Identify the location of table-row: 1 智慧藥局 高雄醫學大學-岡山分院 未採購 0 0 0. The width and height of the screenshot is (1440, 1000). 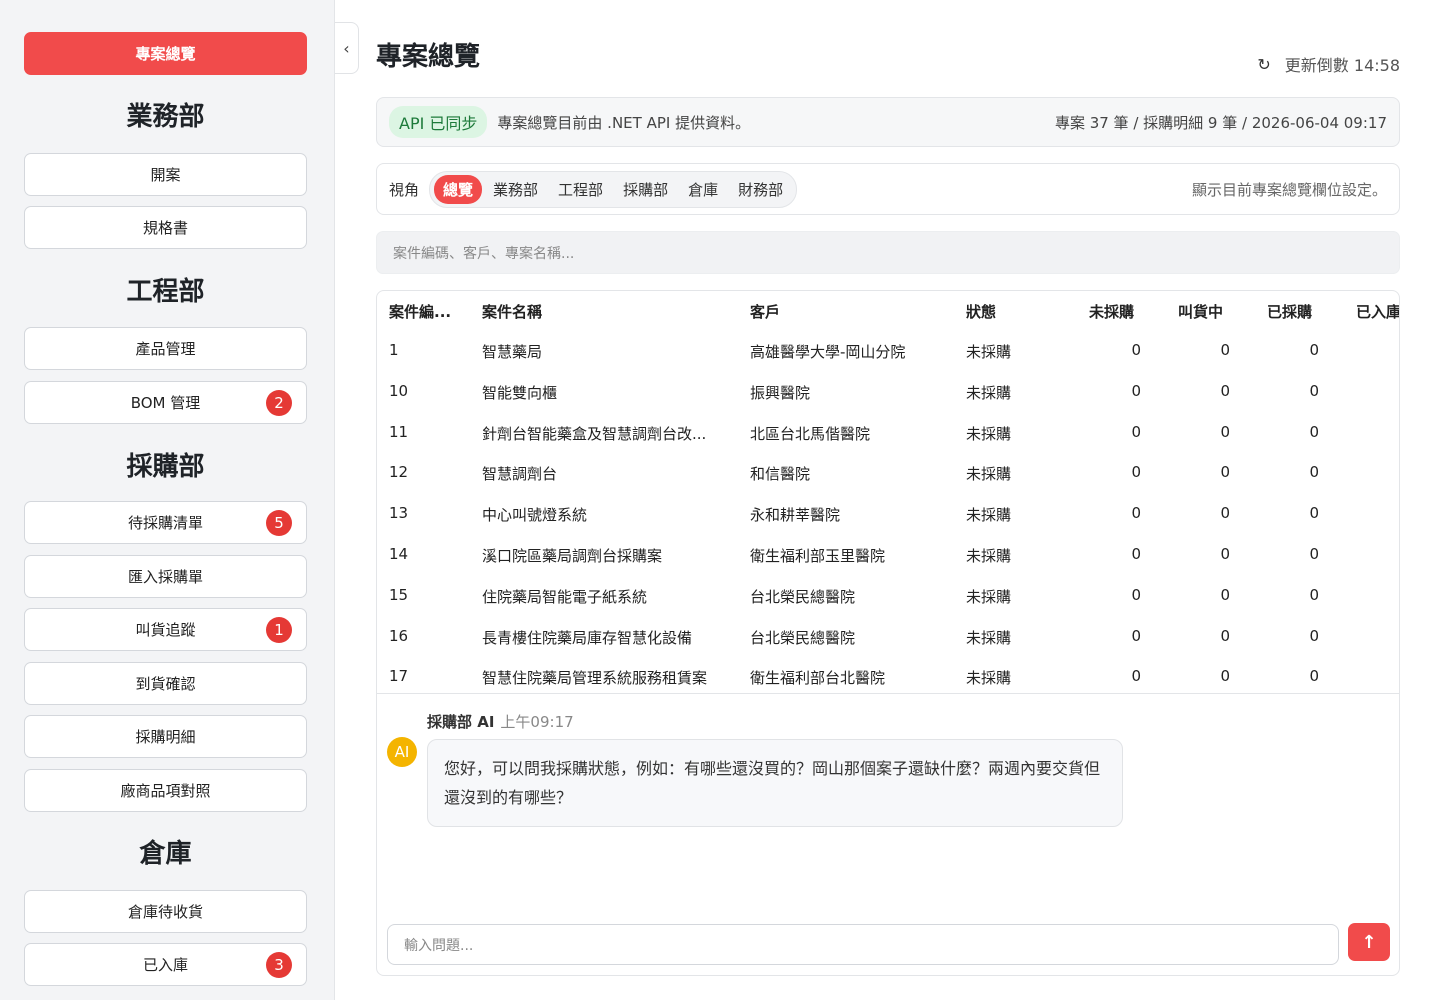
(888, 351).